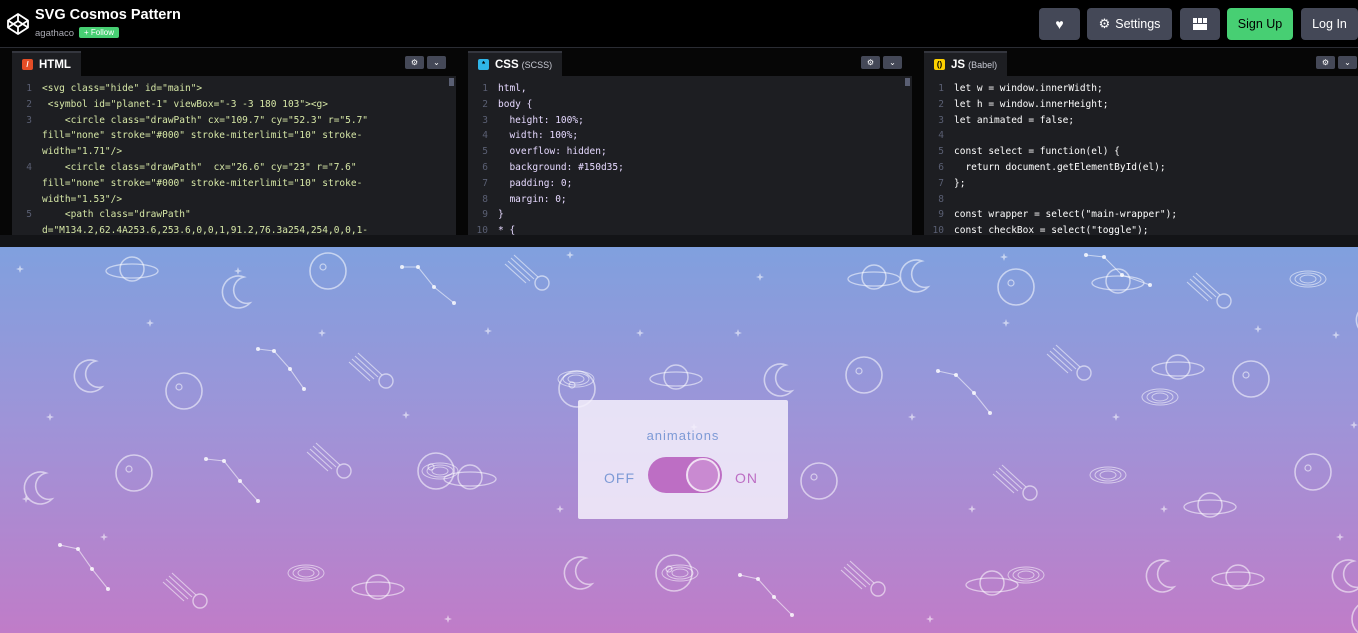 The image size is (1358, 633). I want to click on line-content: html,, so click(512, 88).